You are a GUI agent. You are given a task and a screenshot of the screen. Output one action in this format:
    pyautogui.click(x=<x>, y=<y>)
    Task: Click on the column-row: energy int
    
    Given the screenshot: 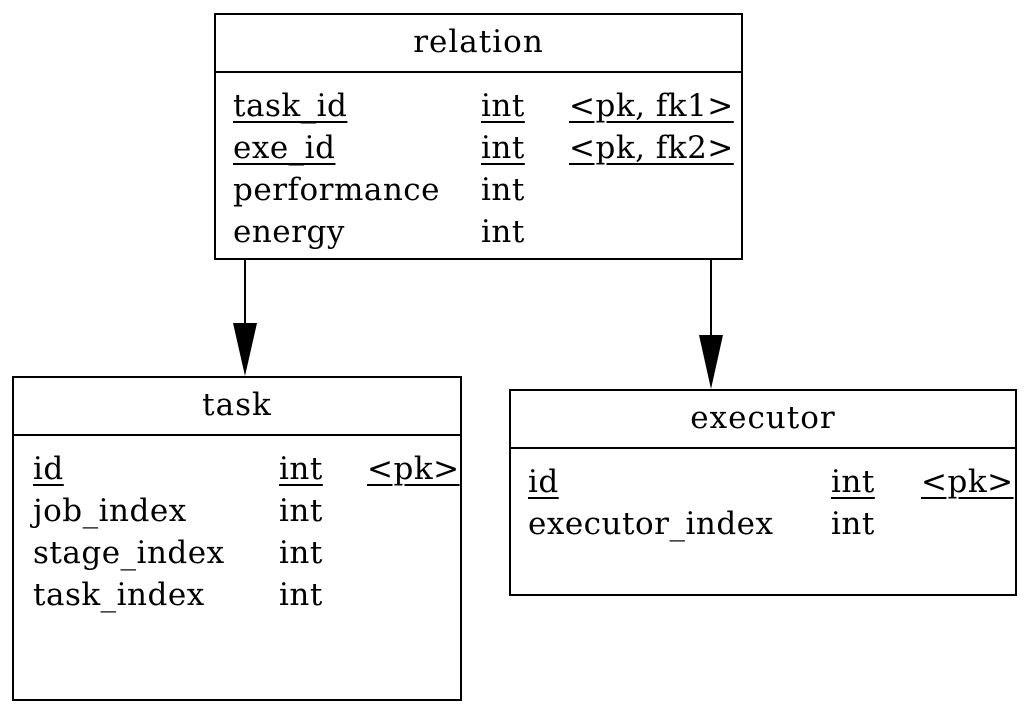 What is the action you would take?
    pyautogui.click(x=478, y=232)
    